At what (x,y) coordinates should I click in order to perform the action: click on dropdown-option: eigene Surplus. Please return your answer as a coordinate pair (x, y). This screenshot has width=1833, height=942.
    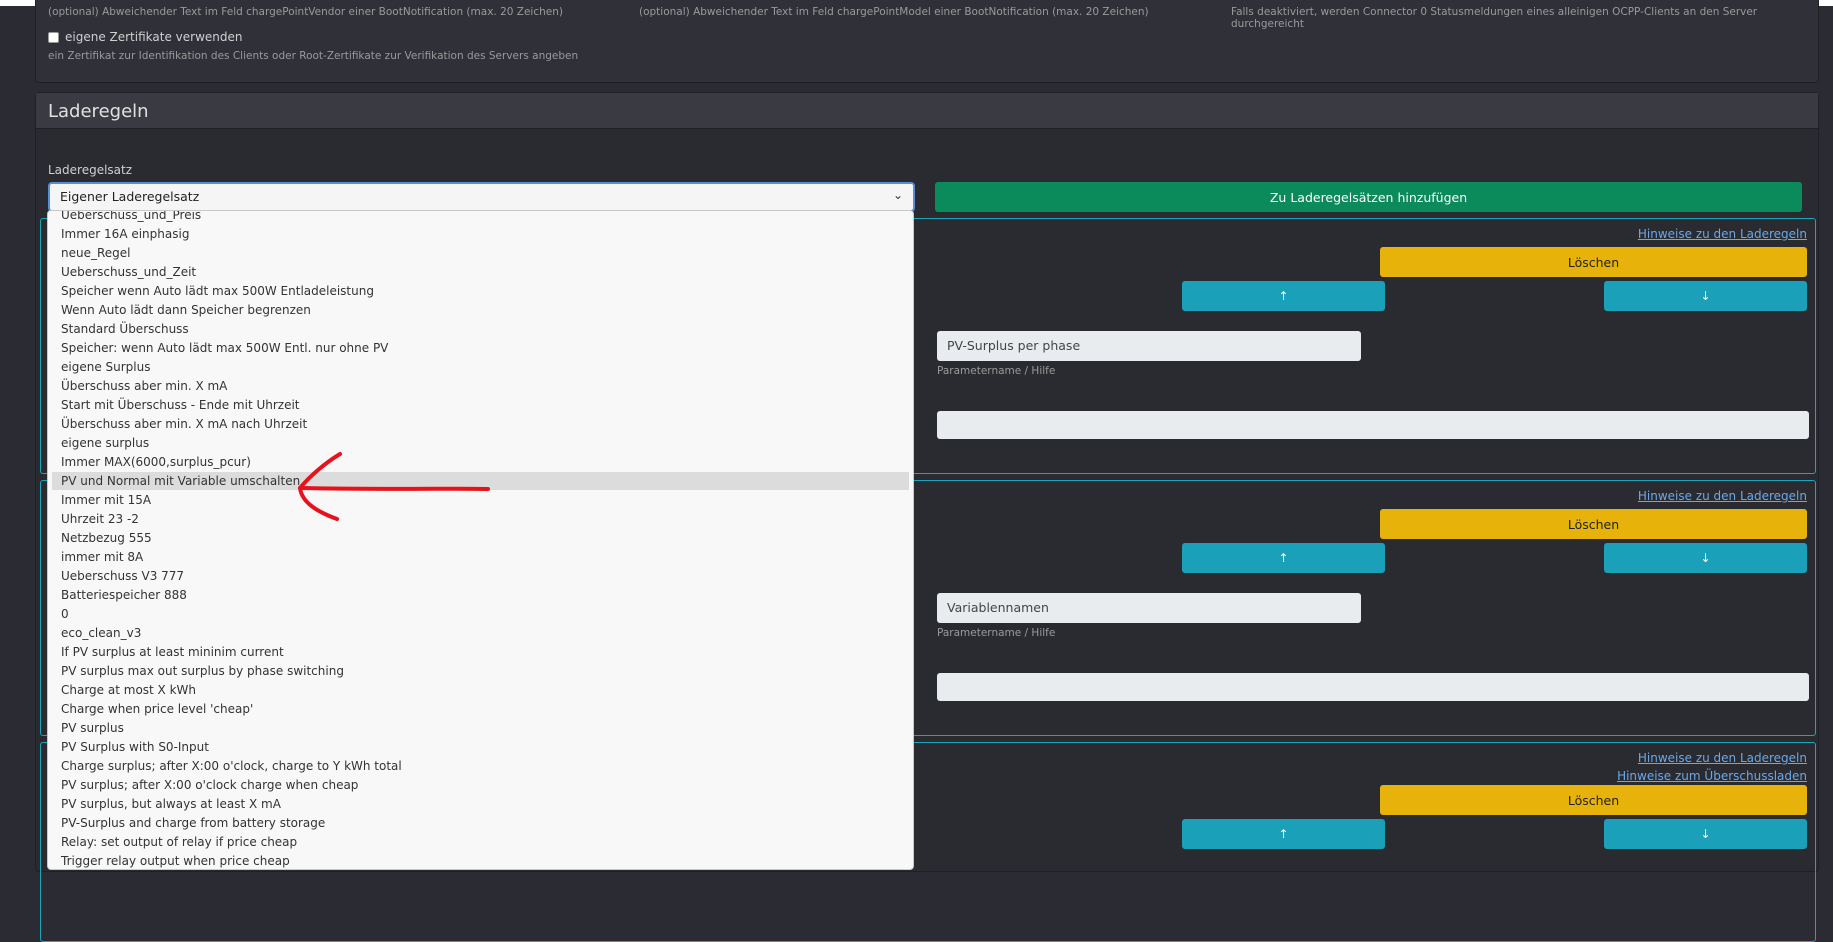
    Looking at the image, I should click on (480, 367).